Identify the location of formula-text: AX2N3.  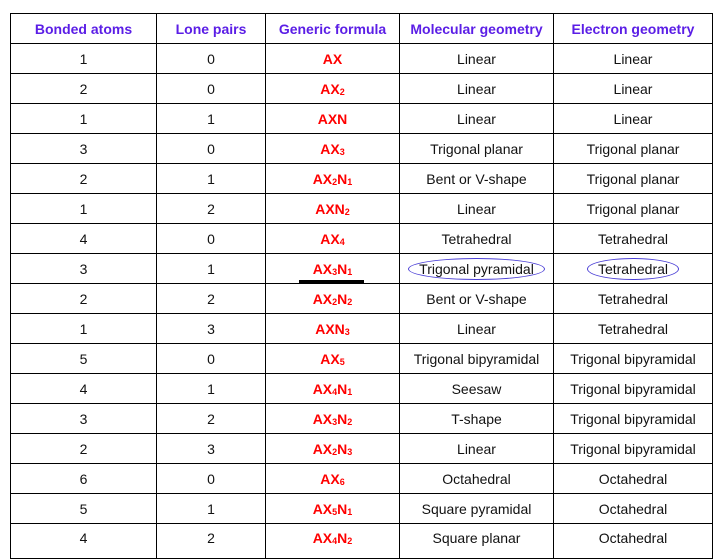
(333, 449).